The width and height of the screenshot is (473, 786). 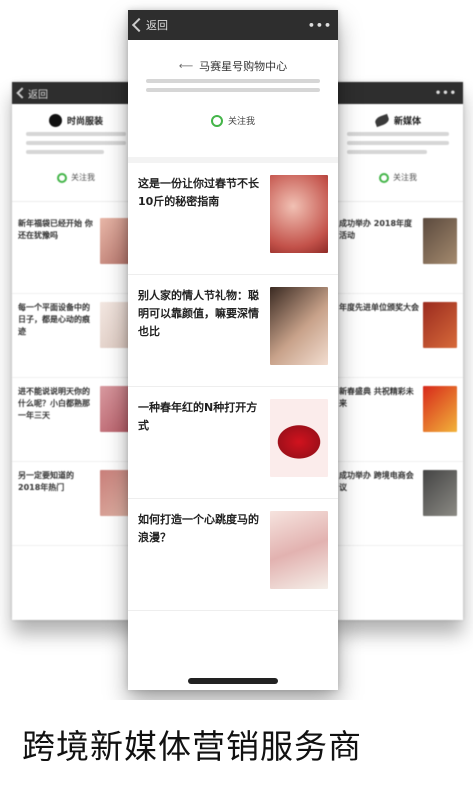 I want to click on red-lips-photo, so click(x=299, y=437).